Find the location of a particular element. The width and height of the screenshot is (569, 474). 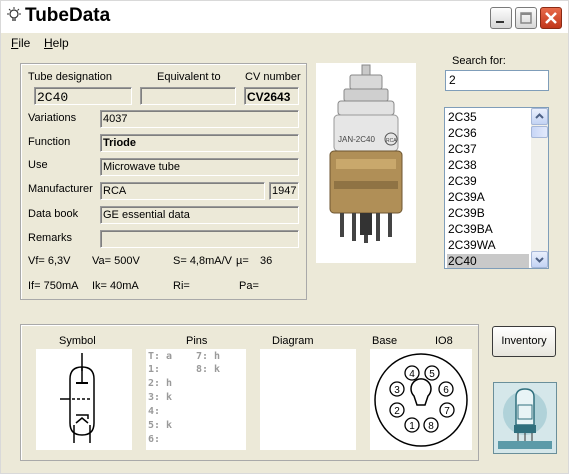

remarks-label: Remarks is located at coordinates (50, 238).